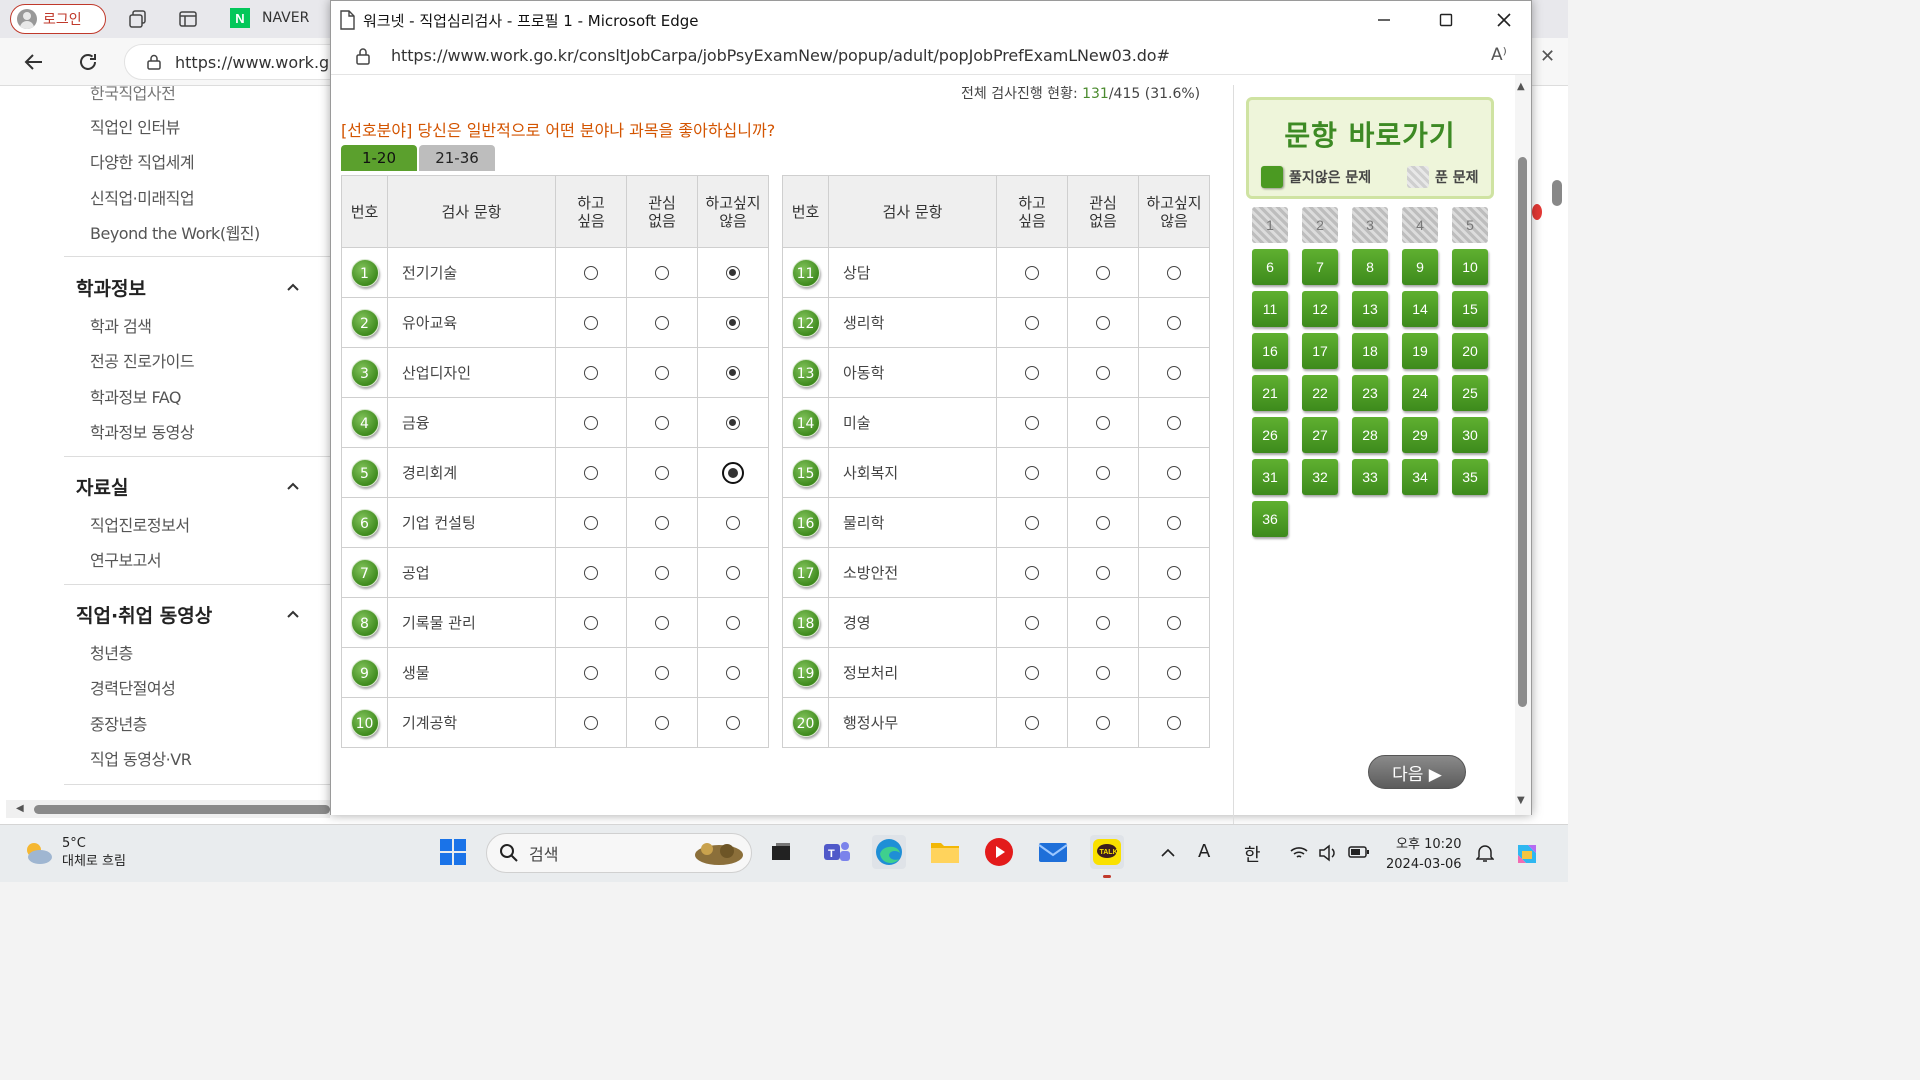  What do you see at coordinates (142, 197) in the screenshot?
I see `sidebar-item: 신직업·미래직업` at bounding box center [142, 197].